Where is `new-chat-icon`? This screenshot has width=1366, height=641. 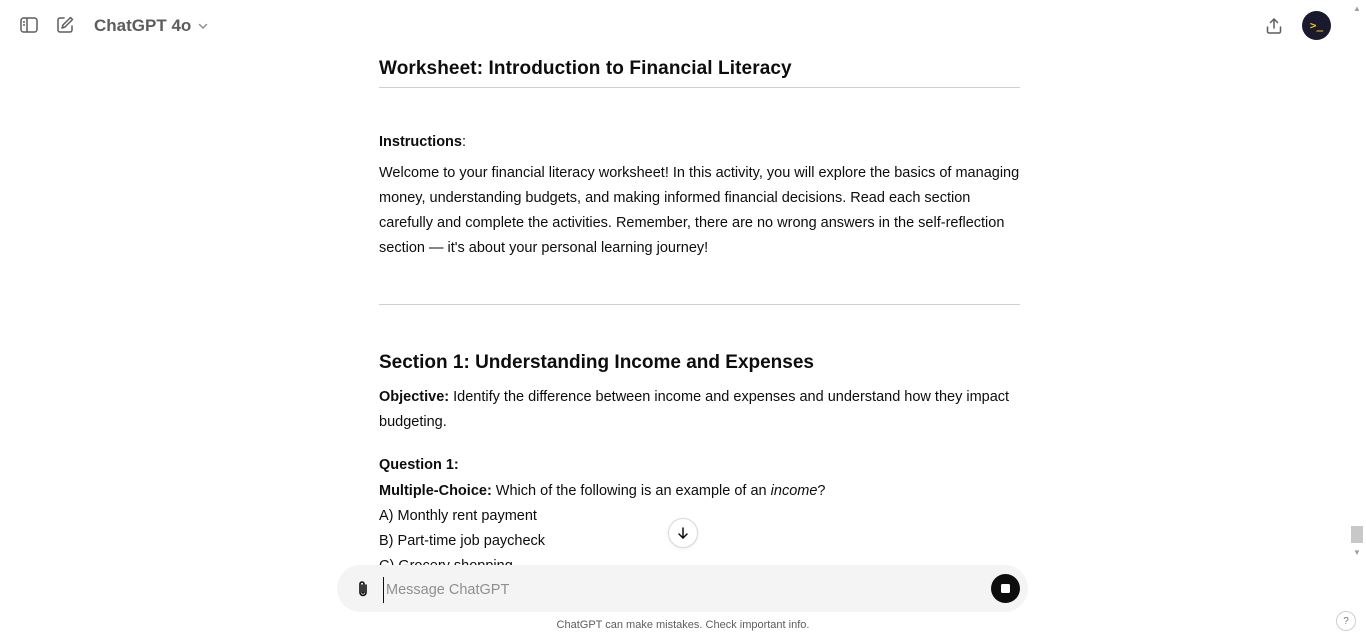
new-chat-icon is located at coordinates (65, 24).